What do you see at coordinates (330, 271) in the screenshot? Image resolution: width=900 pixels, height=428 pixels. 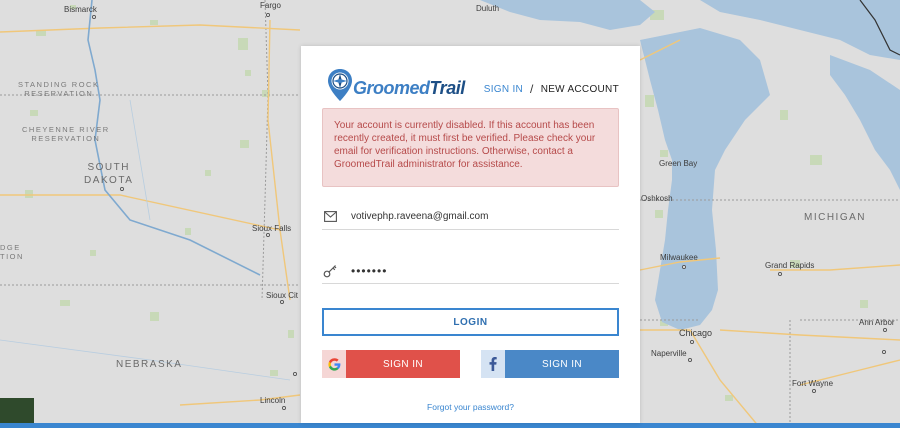 I see `key-icon` at bounding box center [330, 271].